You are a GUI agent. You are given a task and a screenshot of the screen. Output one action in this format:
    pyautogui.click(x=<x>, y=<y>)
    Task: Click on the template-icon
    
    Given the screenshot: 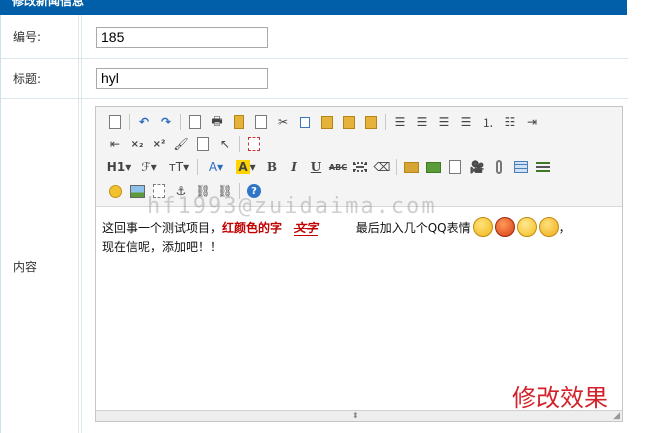 What is the action you would take?
    pyautogui.click(x=239, y=122)
    